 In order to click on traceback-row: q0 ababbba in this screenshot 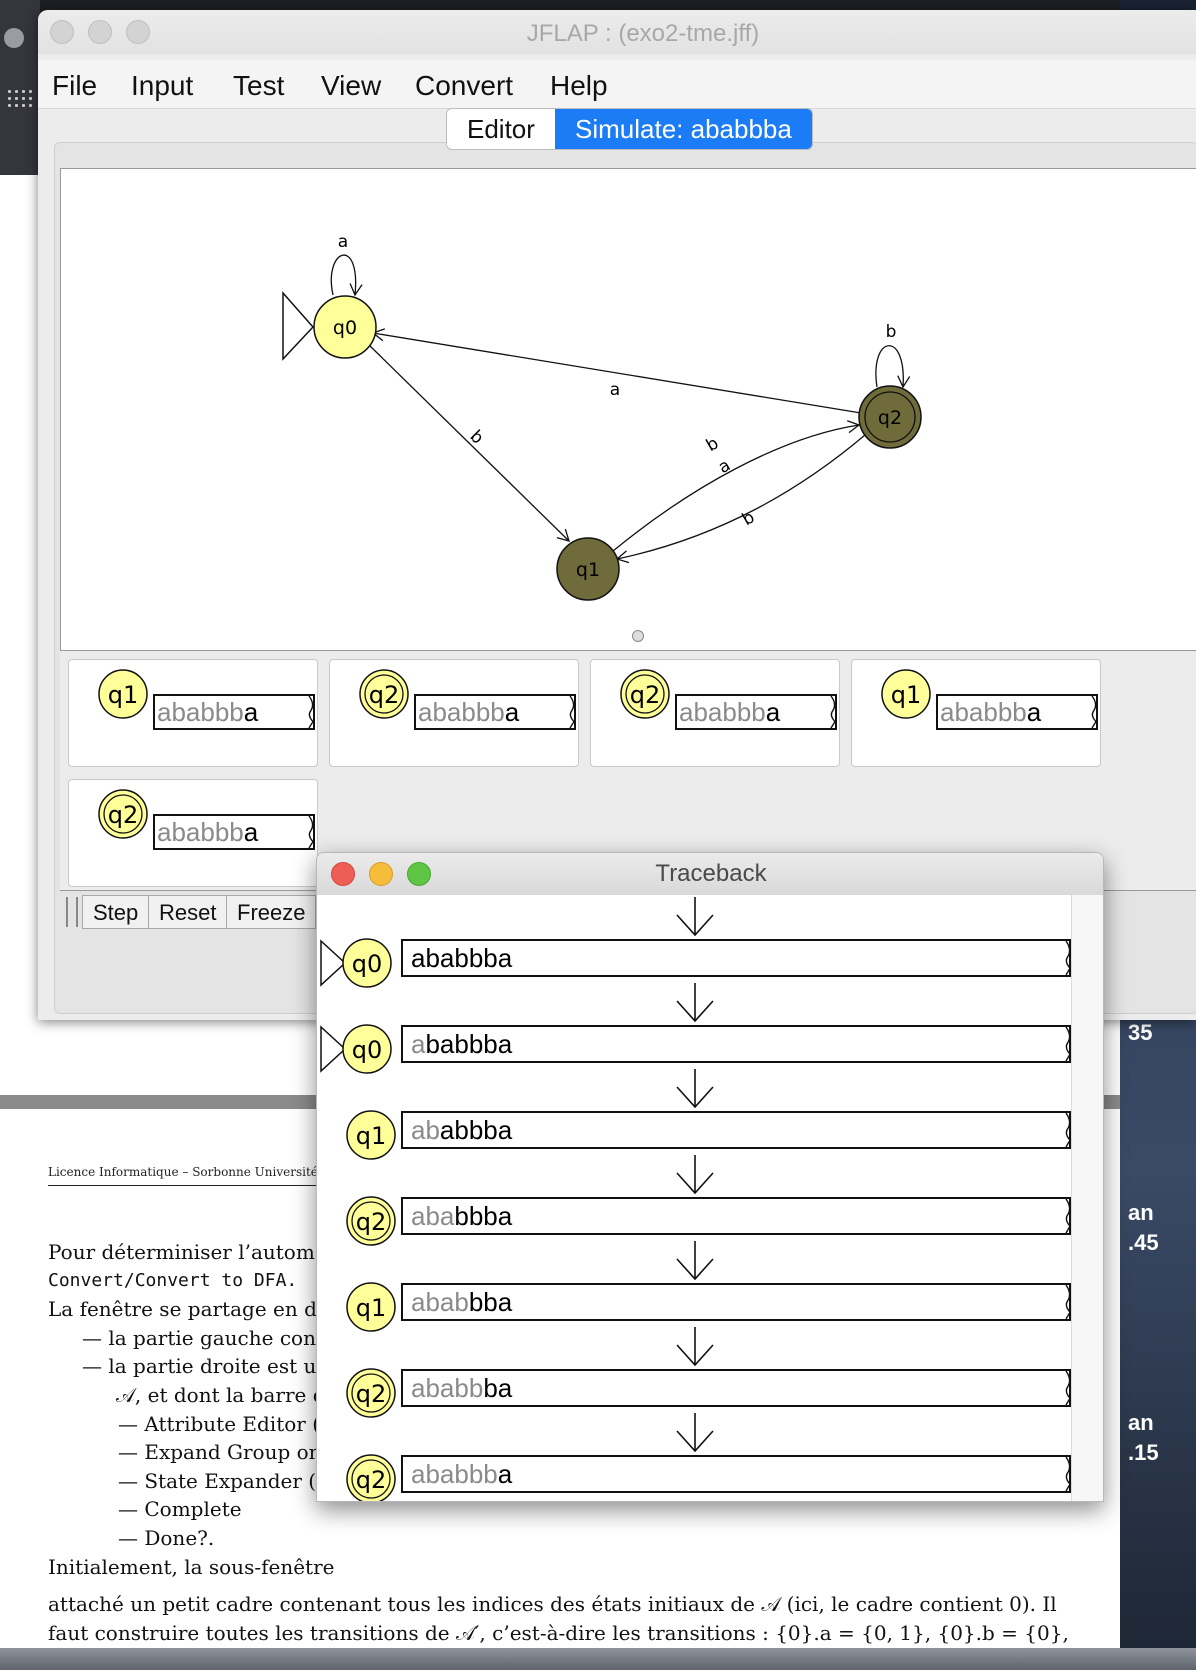, I will do `click(694, 1027)`.